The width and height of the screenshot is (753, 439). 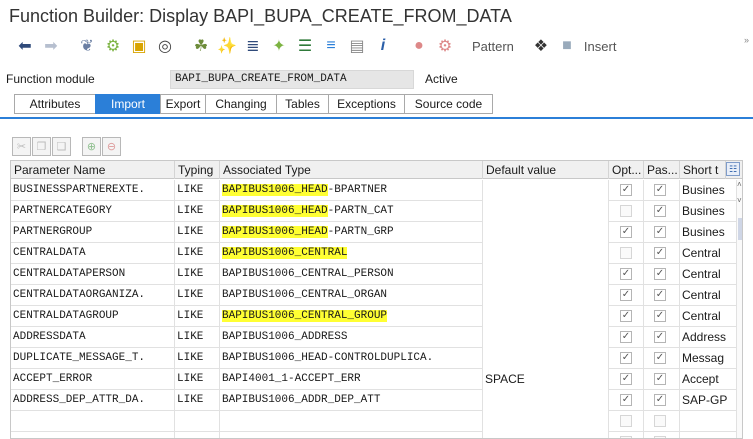 What do you see at coordinates (546, 379) in the screenshot?
I see `default-value-cell: SPACE` at bounding box center [546, 379].